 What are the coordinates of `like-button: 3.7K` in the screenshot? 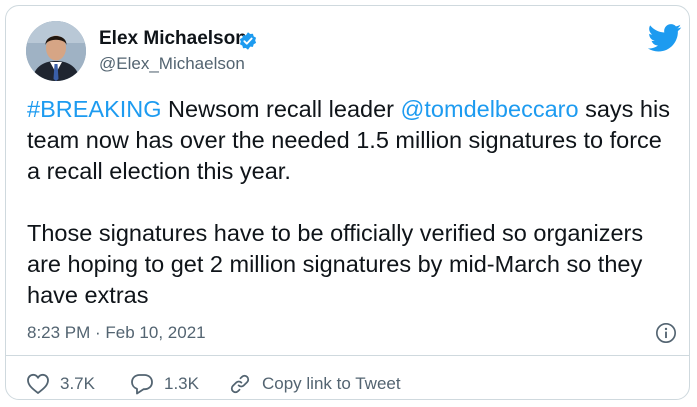 It's located at (60, 384).